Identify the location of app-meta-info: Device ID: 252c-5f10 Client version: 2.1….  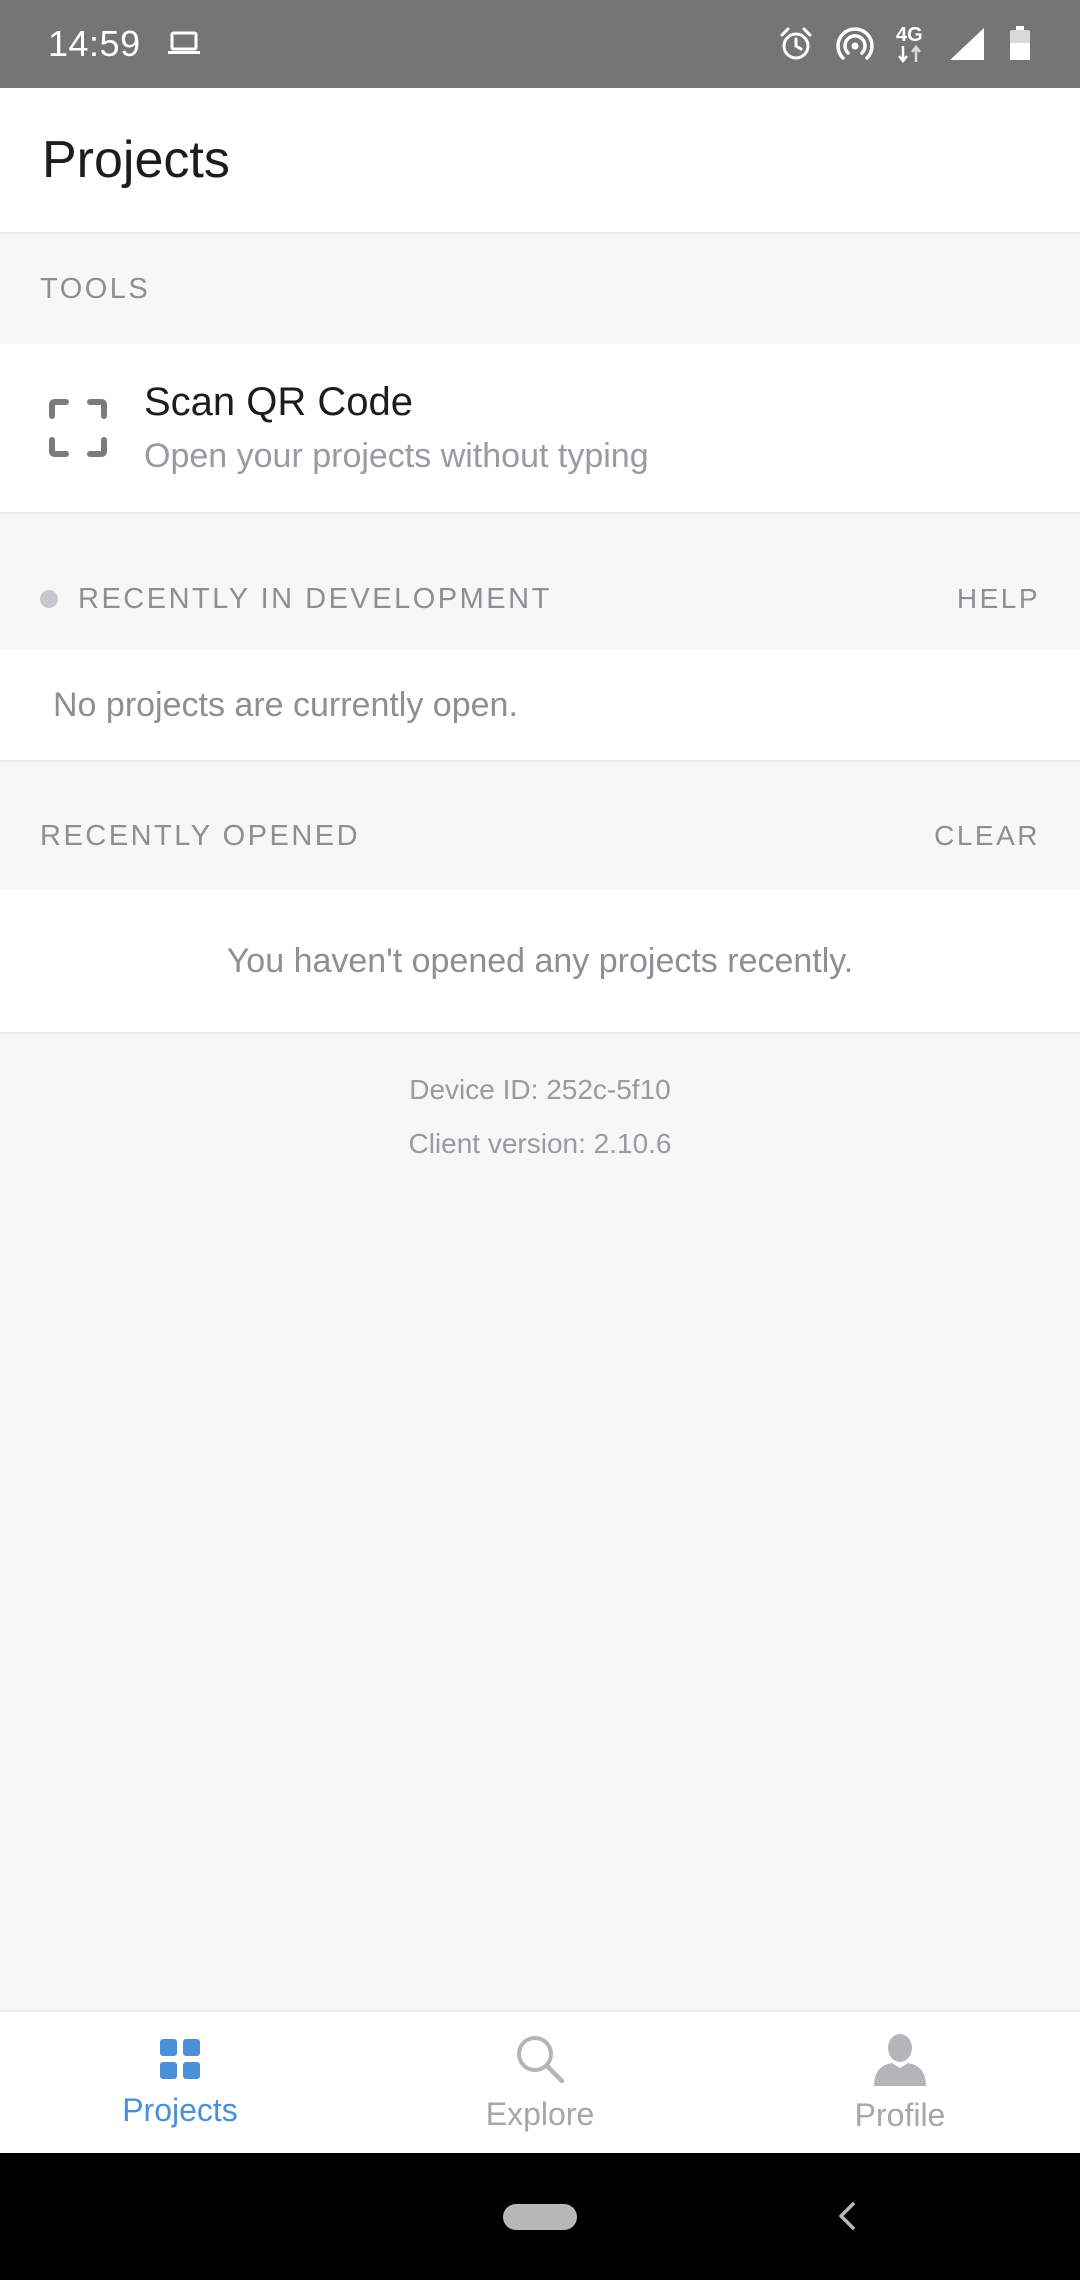
(540, 1117).